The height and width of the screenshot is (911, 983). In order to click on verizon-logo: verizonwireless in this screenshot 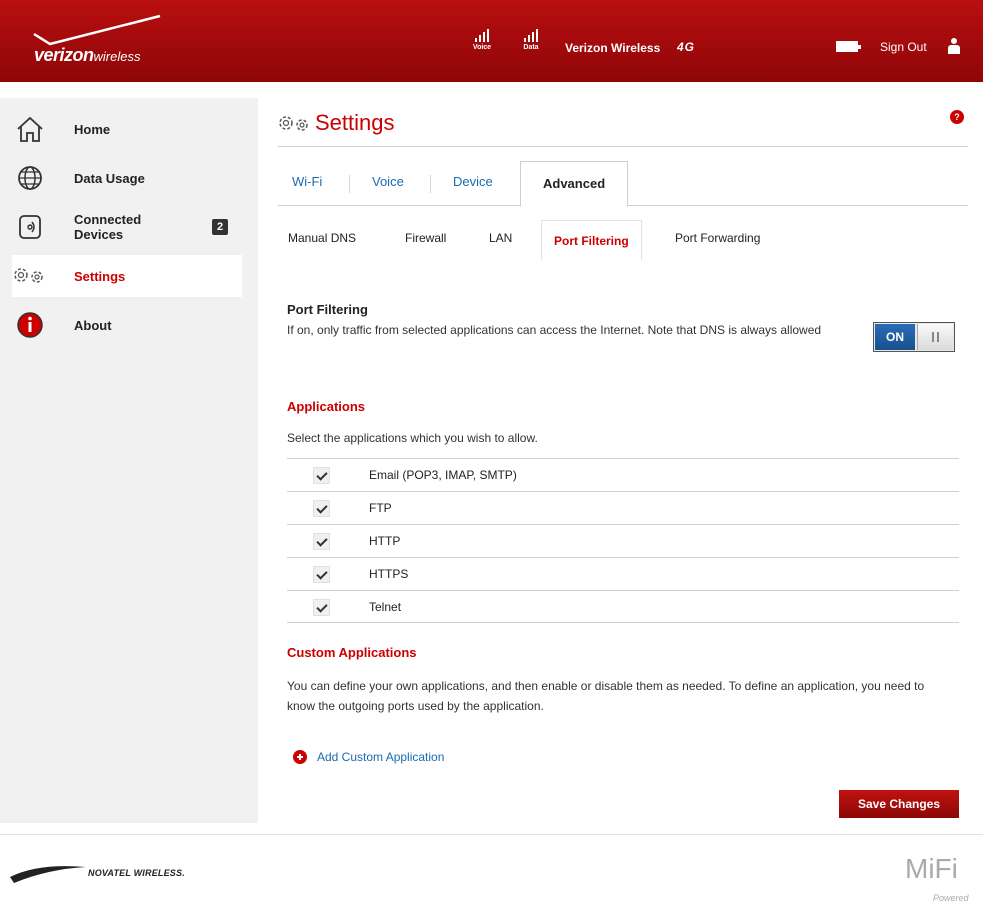, I will do `click(105, 40)`.